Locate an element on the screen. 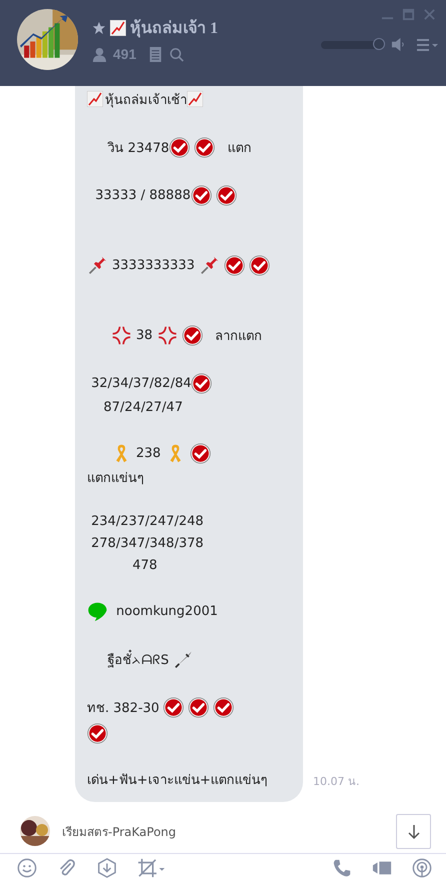 This screenshot has height=882, width=446. message-text: หุ้นถล่มเจ้าเช้า is located at coordinates (146, 101).